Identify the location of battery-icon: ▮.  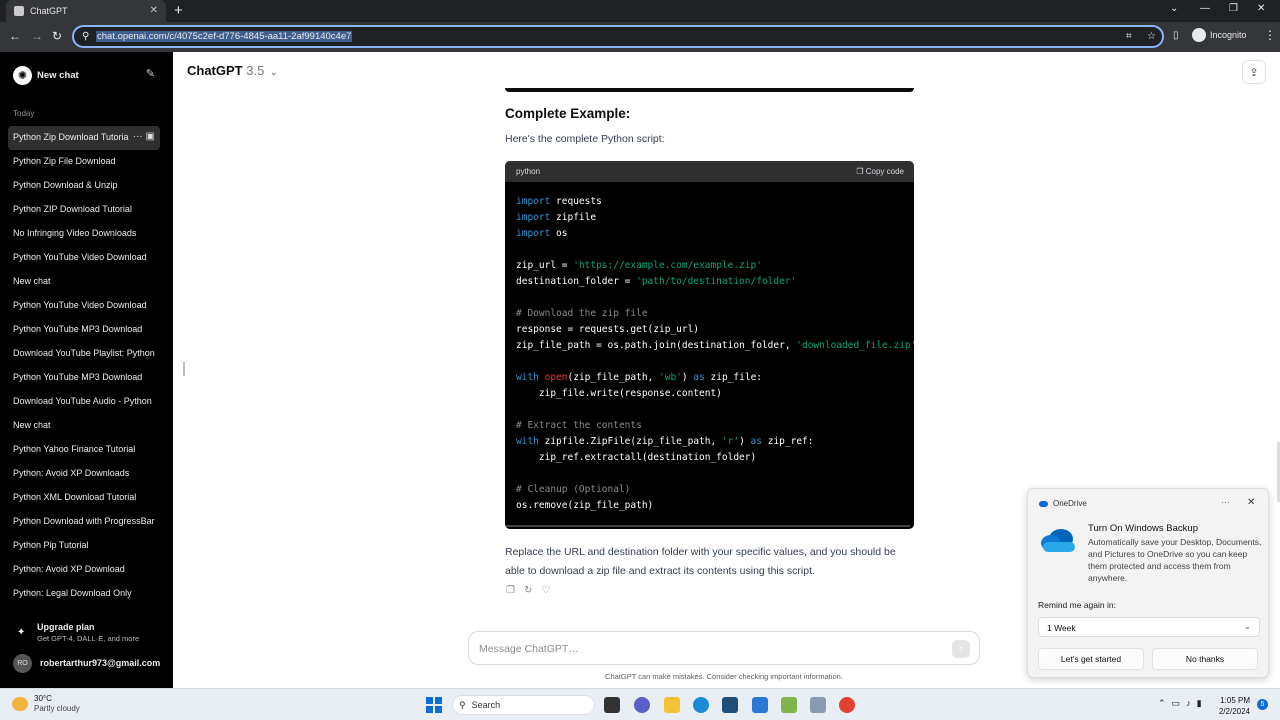
(1199, 703).